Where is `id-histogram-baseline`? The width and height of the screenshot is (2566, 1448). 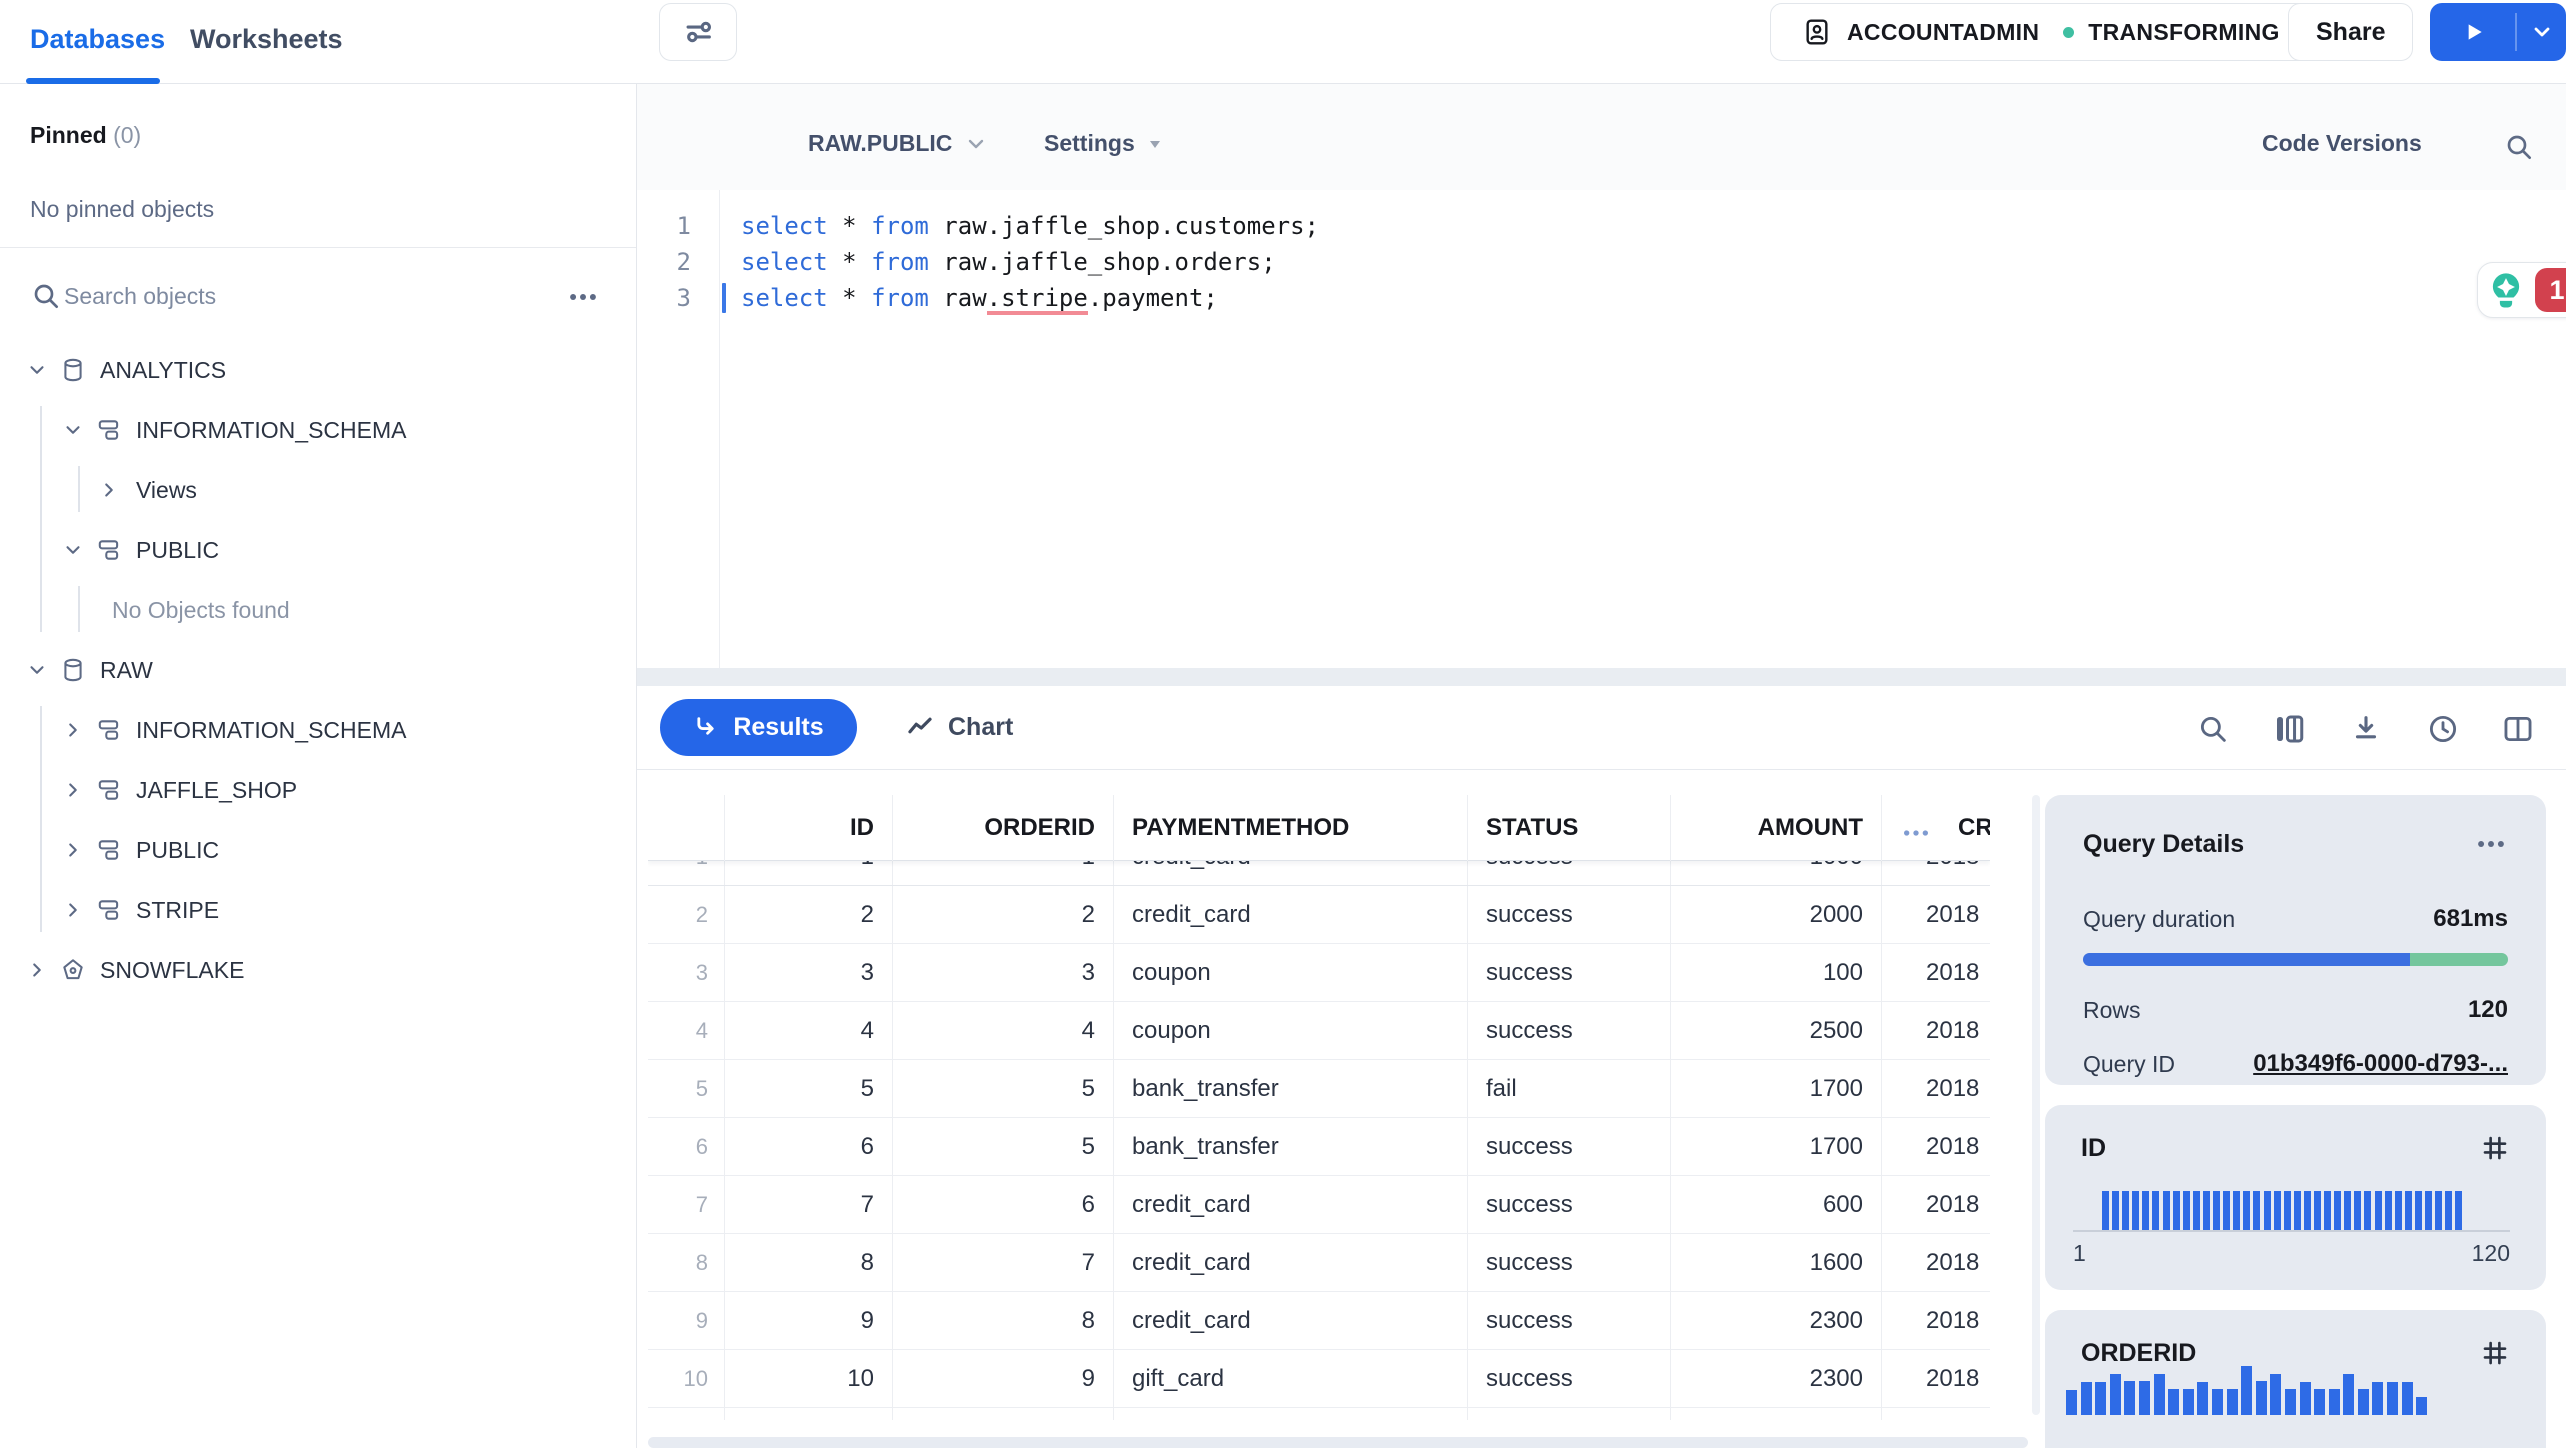 id-histogram-baseline is located at coordinates (2291, 1231).